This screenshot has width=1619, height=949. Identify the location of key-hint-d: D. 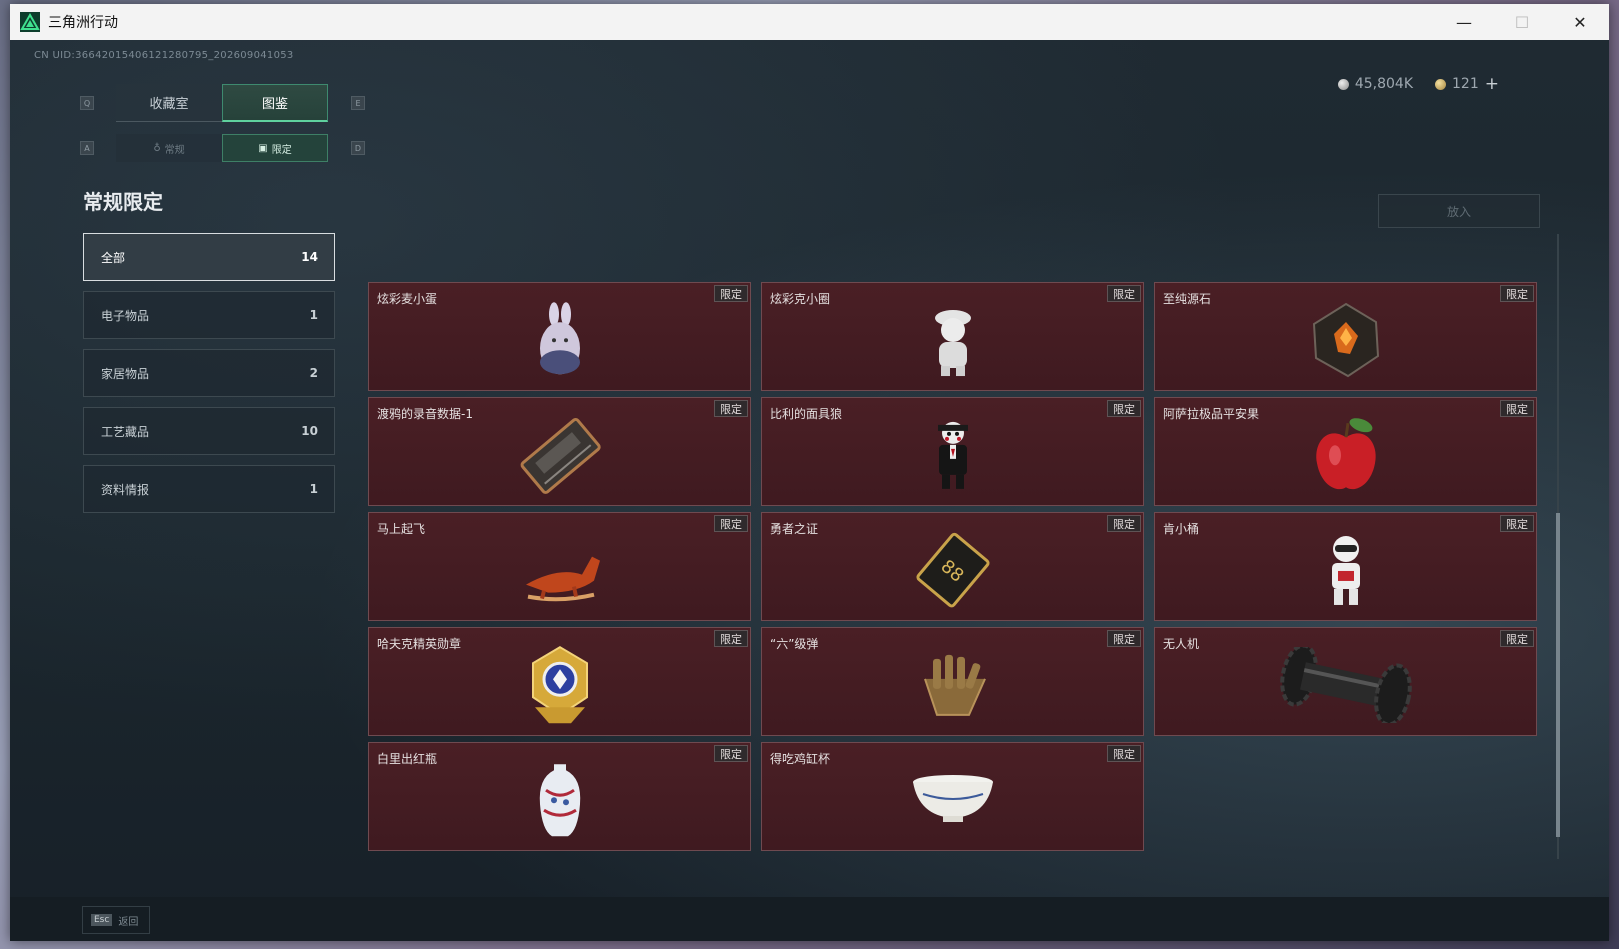
(358, 148).